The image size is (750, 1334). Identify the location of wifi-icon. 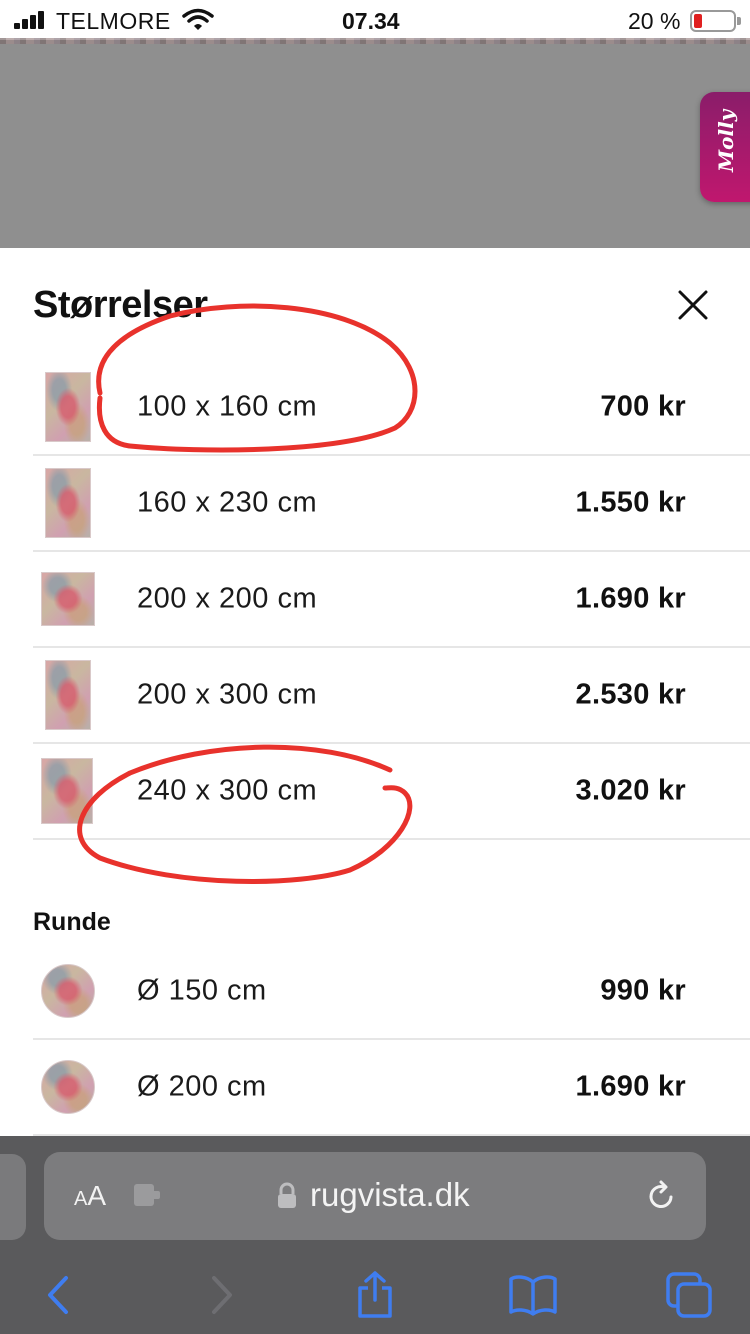
(198, 19).